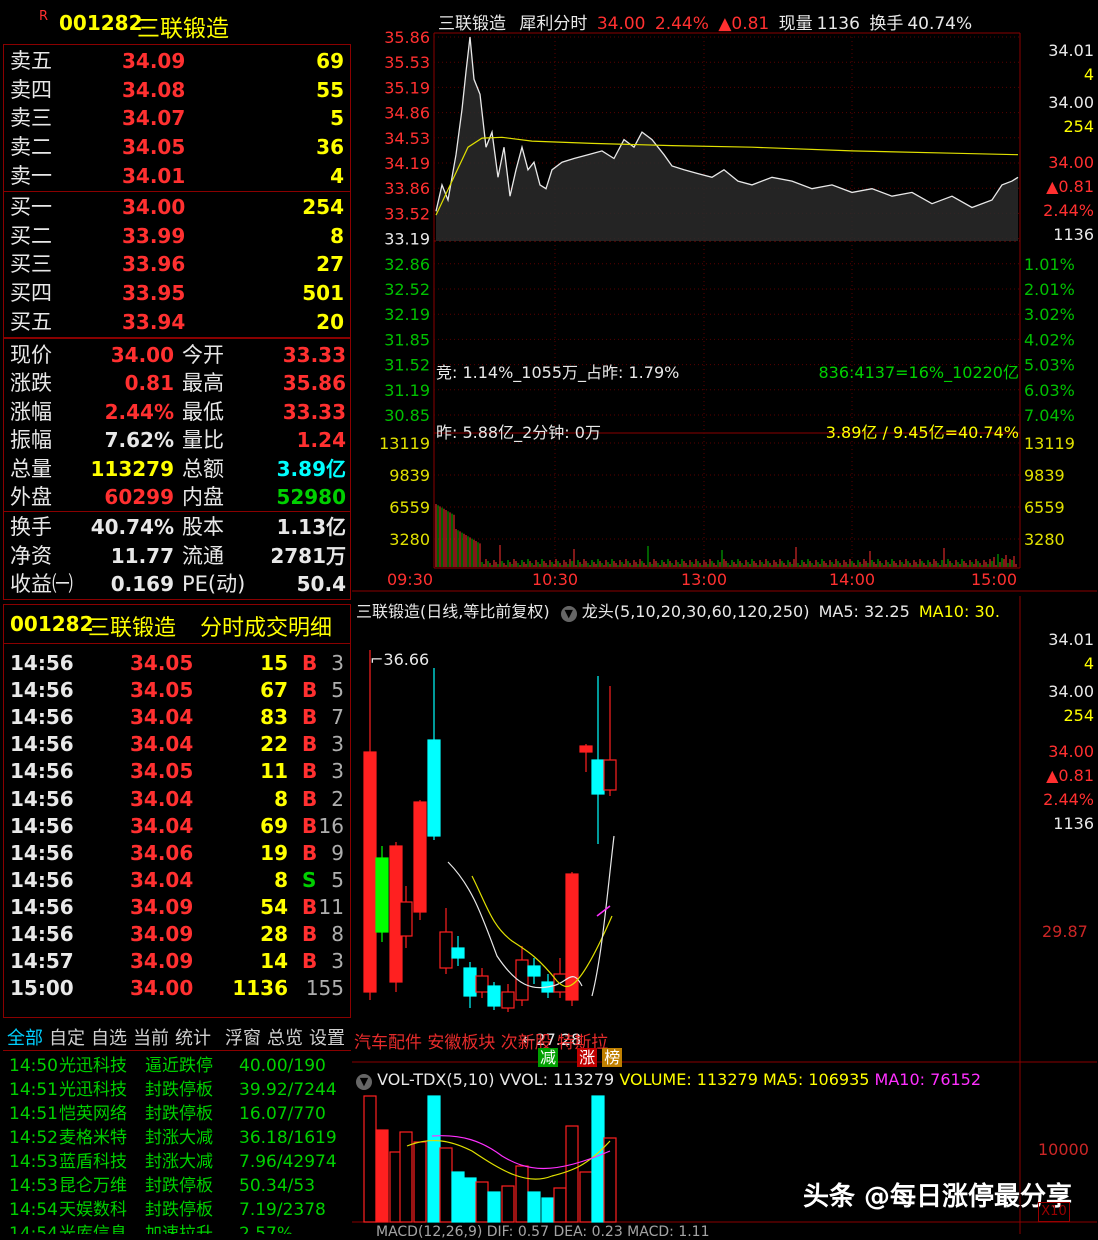  What do you see at coordinates (177, 90) in the screenshot?
I see `sell-row: 卖四 34.08 55` at bounding box center [177, 90].